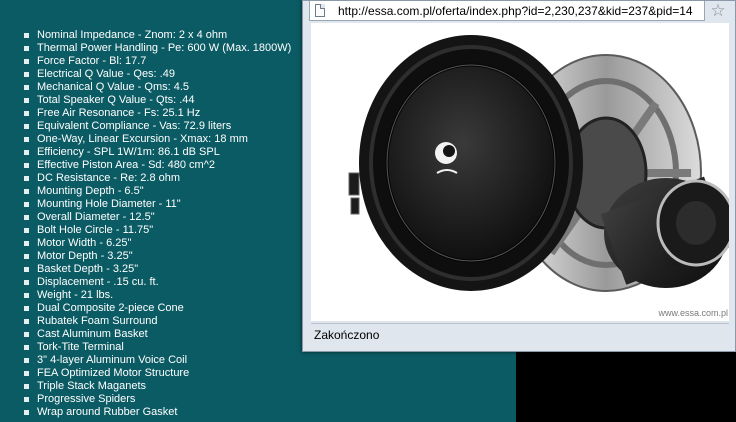 The height and width of the screenshot is (422, 736). I want to click on spec-item: Efficiency - SPL 1W/1m: 86.1 dB SPL, so click(157, 152).